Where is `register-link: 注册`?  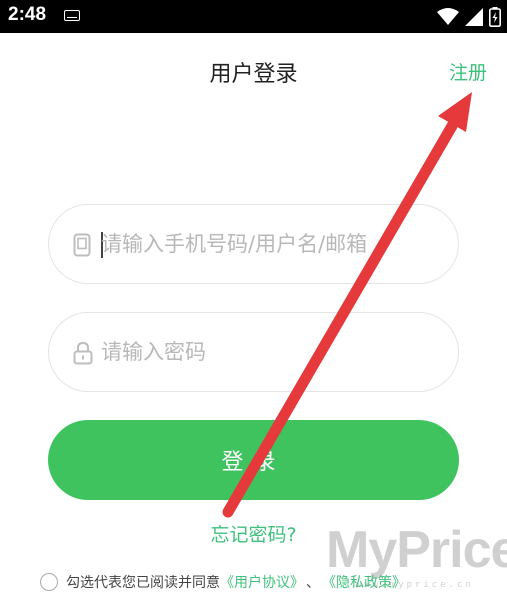 register-link: 注册 is located at coordinates (468, 71).